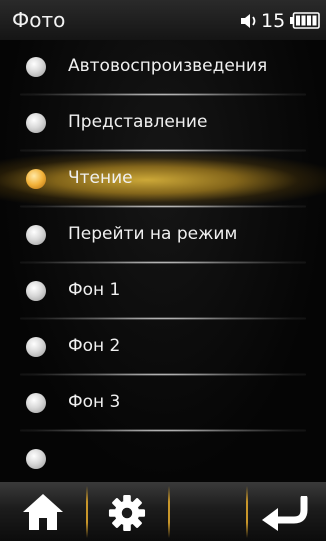 This screenshot has width=326, height=541. I want to click on menu-item-label: Перейти на режим, so click(153, 234).